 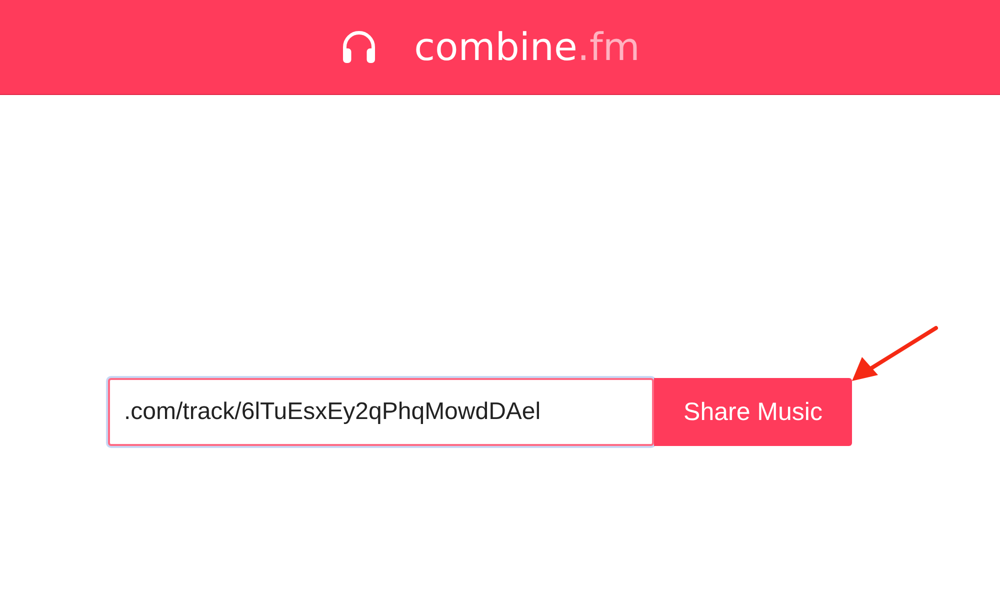 I want to click on url-input-field: .com/track/6lTuEsxEy2qPhqMowdDAel, so click(x=381, y=412).